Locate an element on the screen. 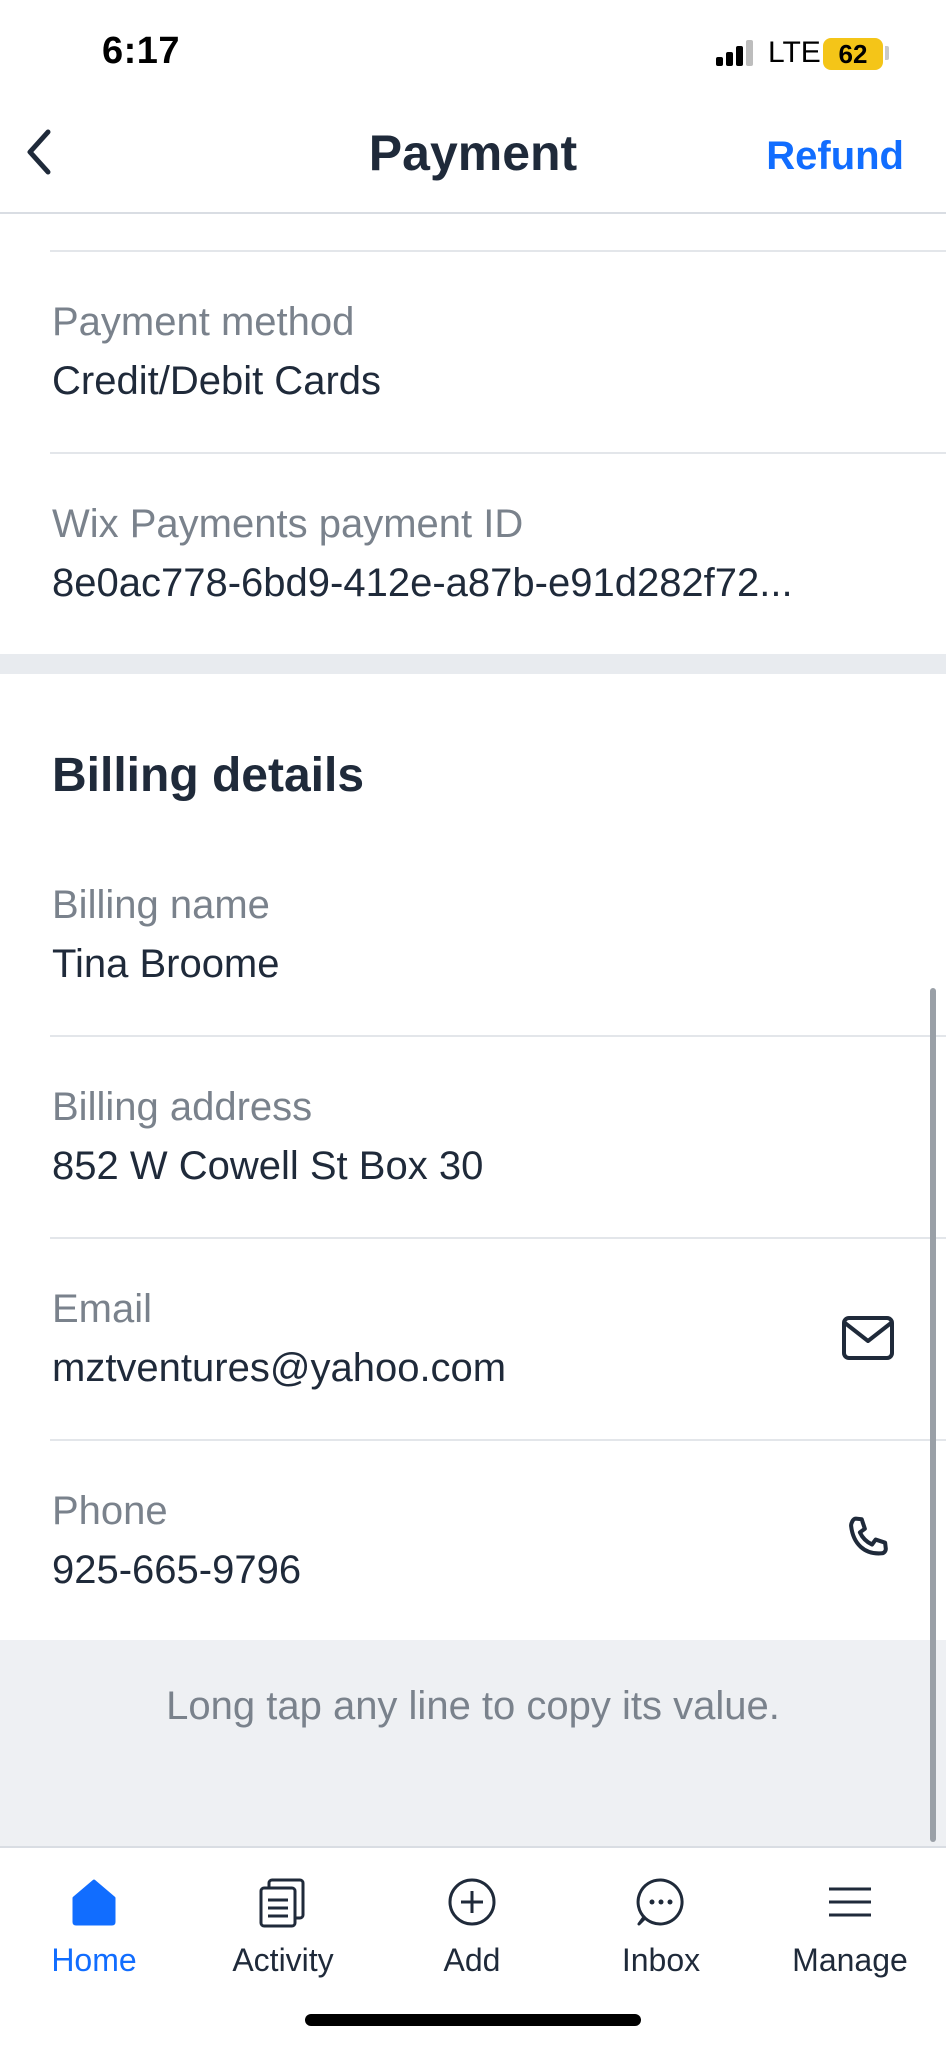  inbox-icon is located at coordinates (660, 1902).